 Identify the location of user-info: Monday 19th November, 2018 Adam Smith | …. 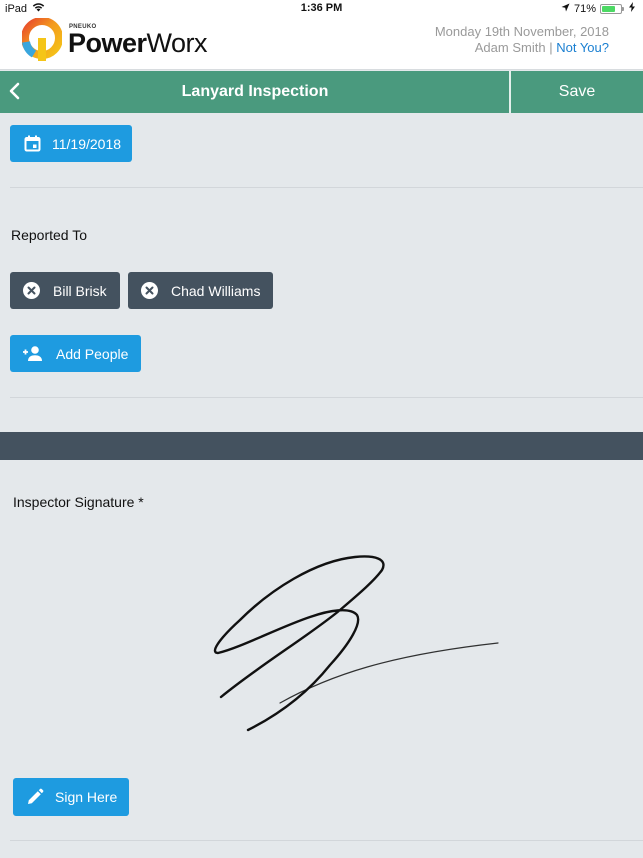
(522, 40).